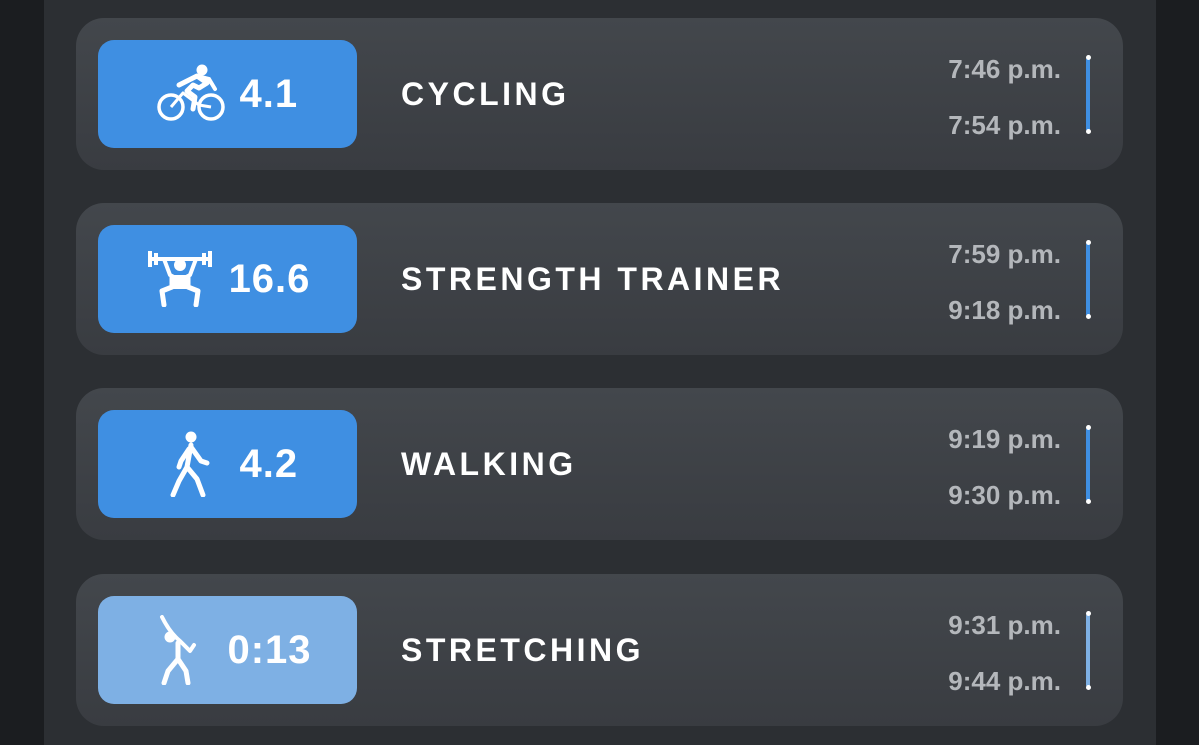  I want to click on cycling-icon, so click(191, 94).